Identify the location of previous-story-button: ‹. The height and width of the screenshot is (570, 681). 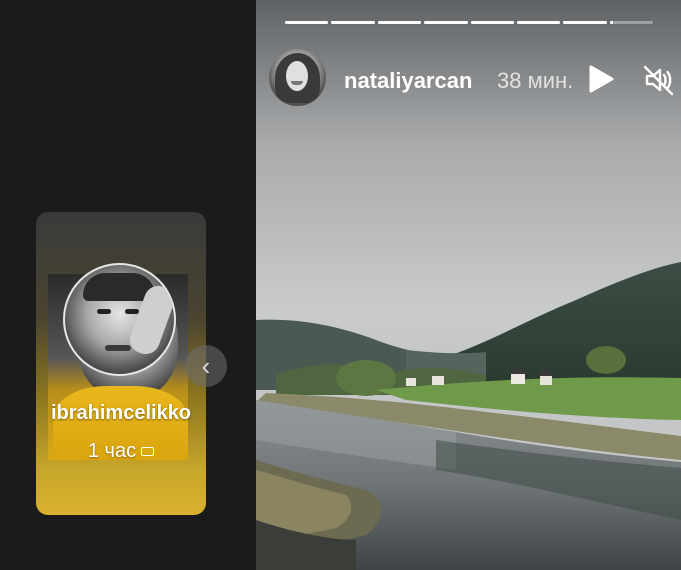
(206, 366).